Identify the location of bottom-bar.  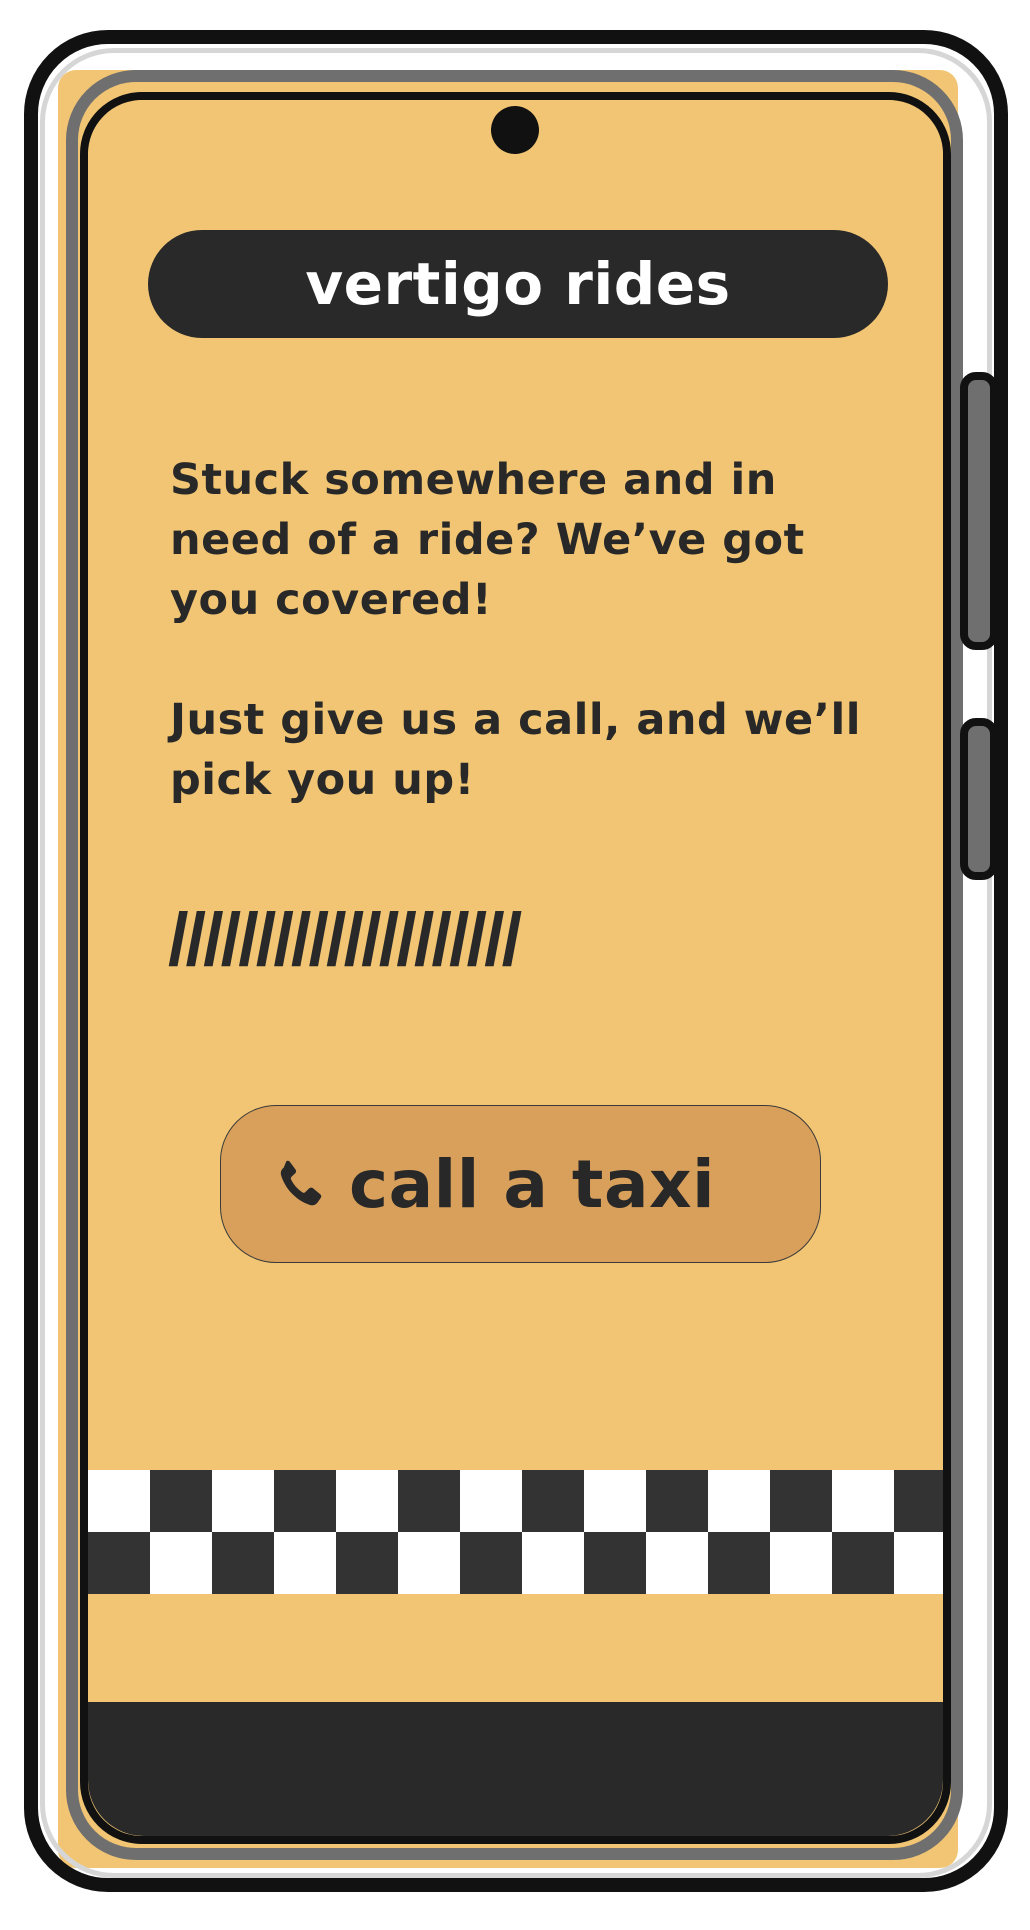
(515, 1769).